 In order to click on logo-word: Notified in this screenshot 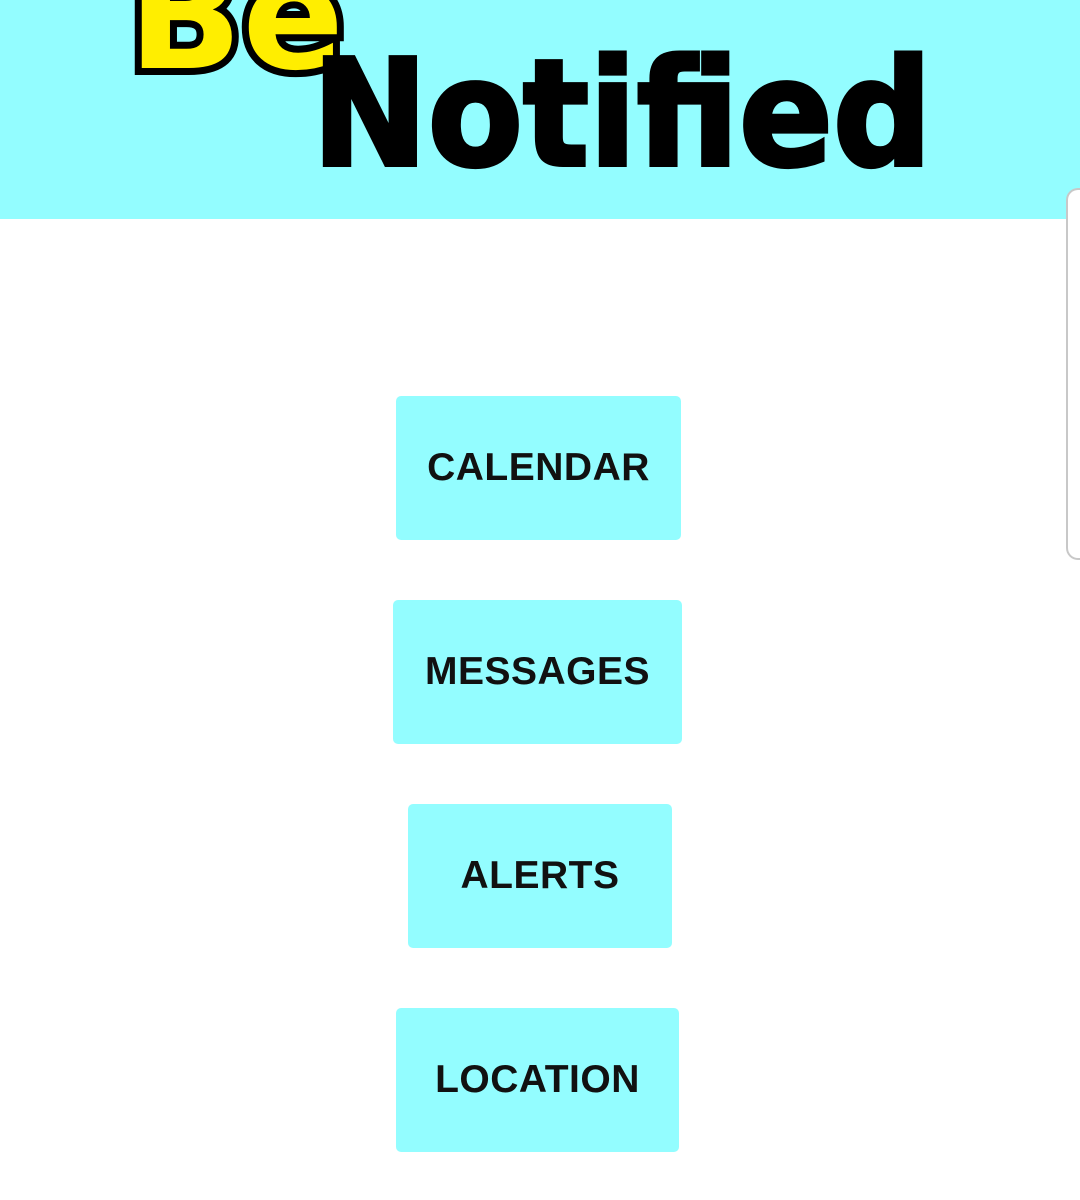, I will do `click(622, 114)`.